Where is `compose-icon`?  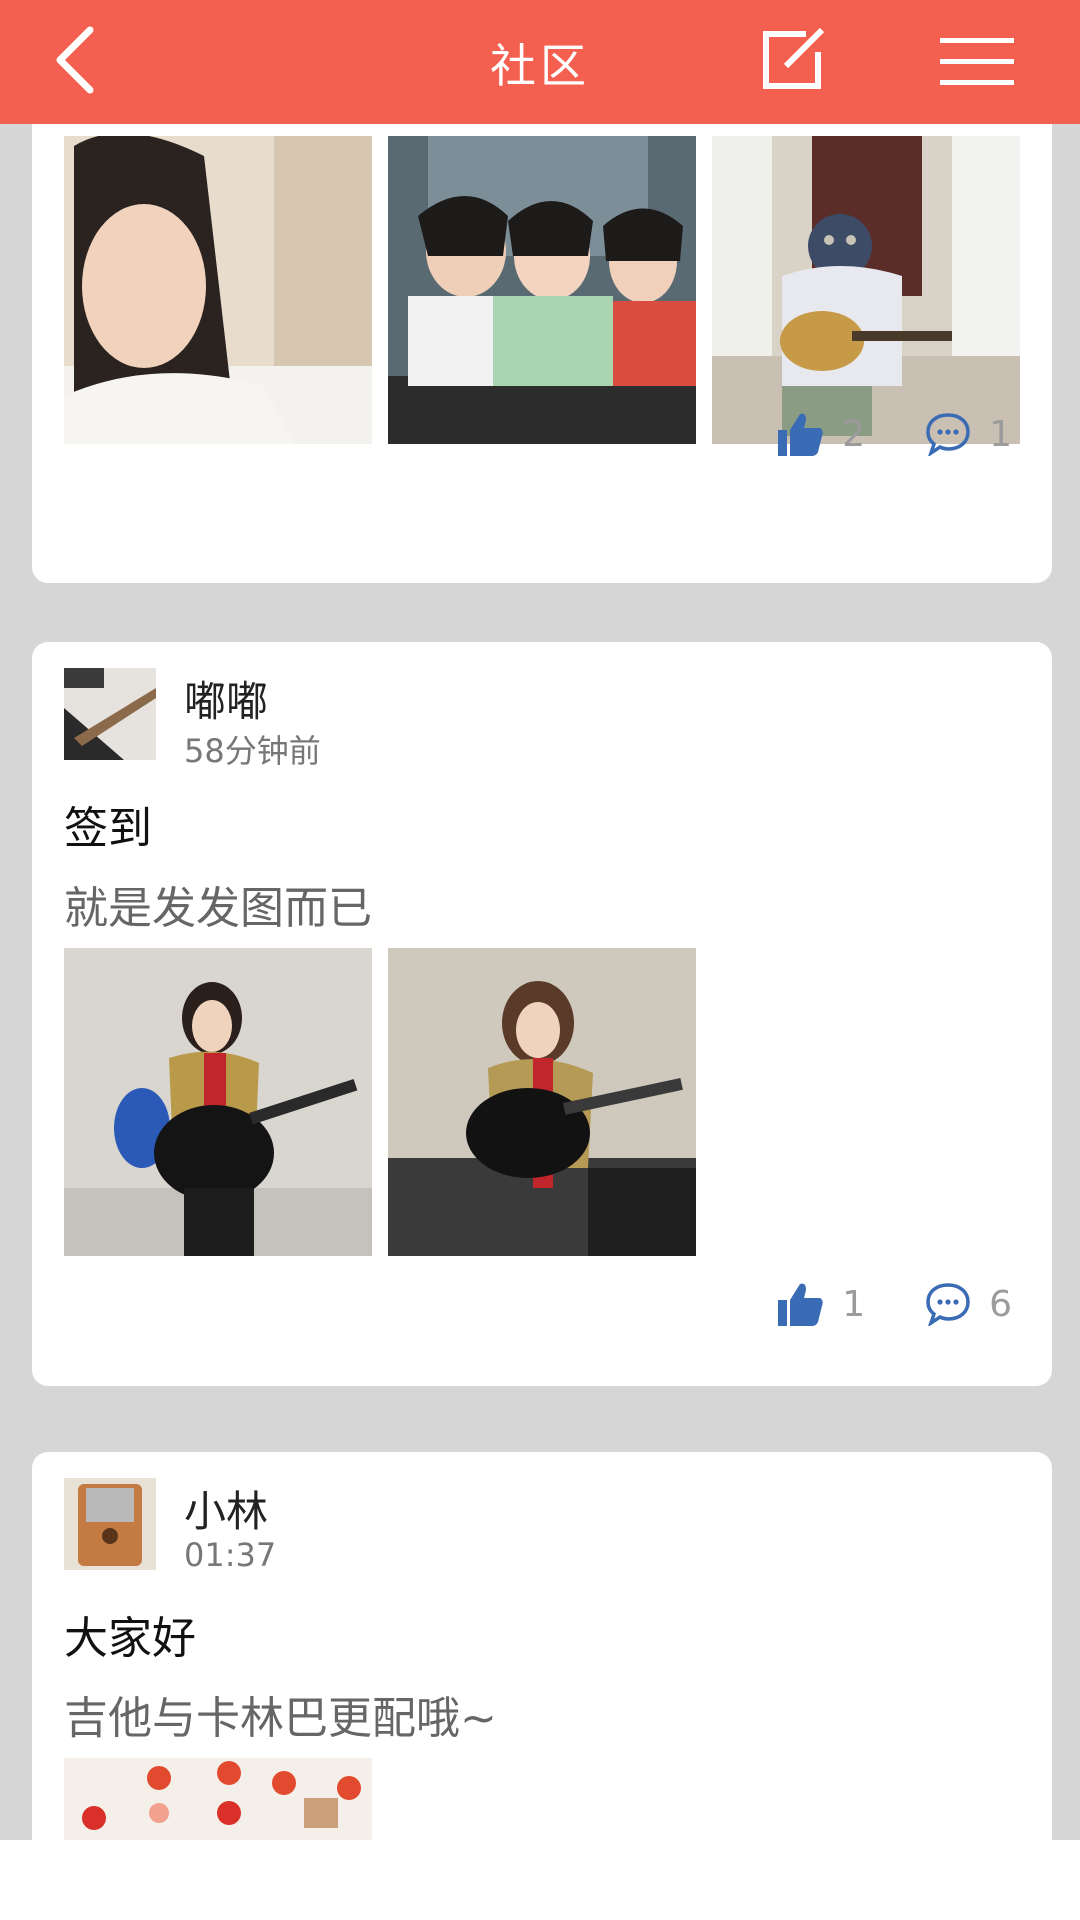
compose-icon is located at coordinates (795, 60).